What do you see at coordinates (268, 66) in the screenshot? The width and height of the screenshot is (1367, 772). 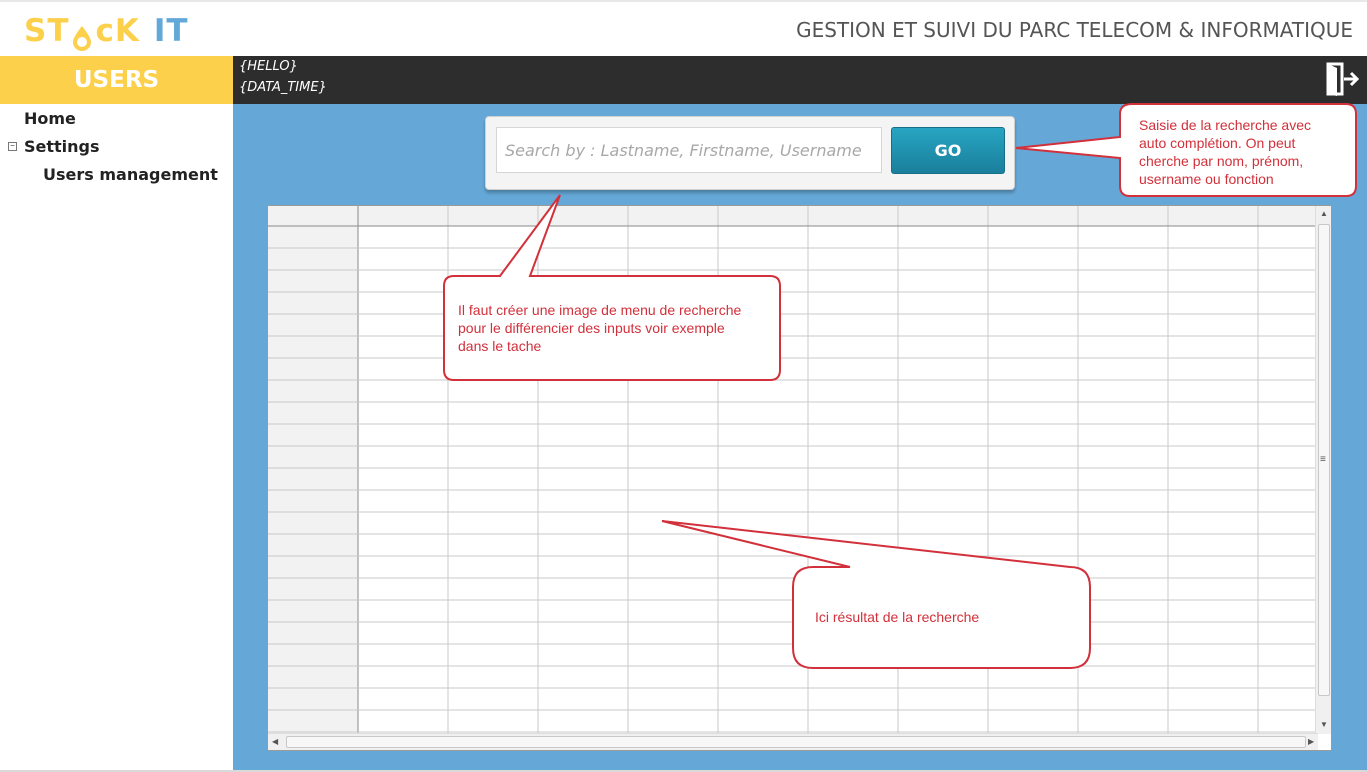 I see `hello-text: {HELLO}` at bounding box center [268, 66].